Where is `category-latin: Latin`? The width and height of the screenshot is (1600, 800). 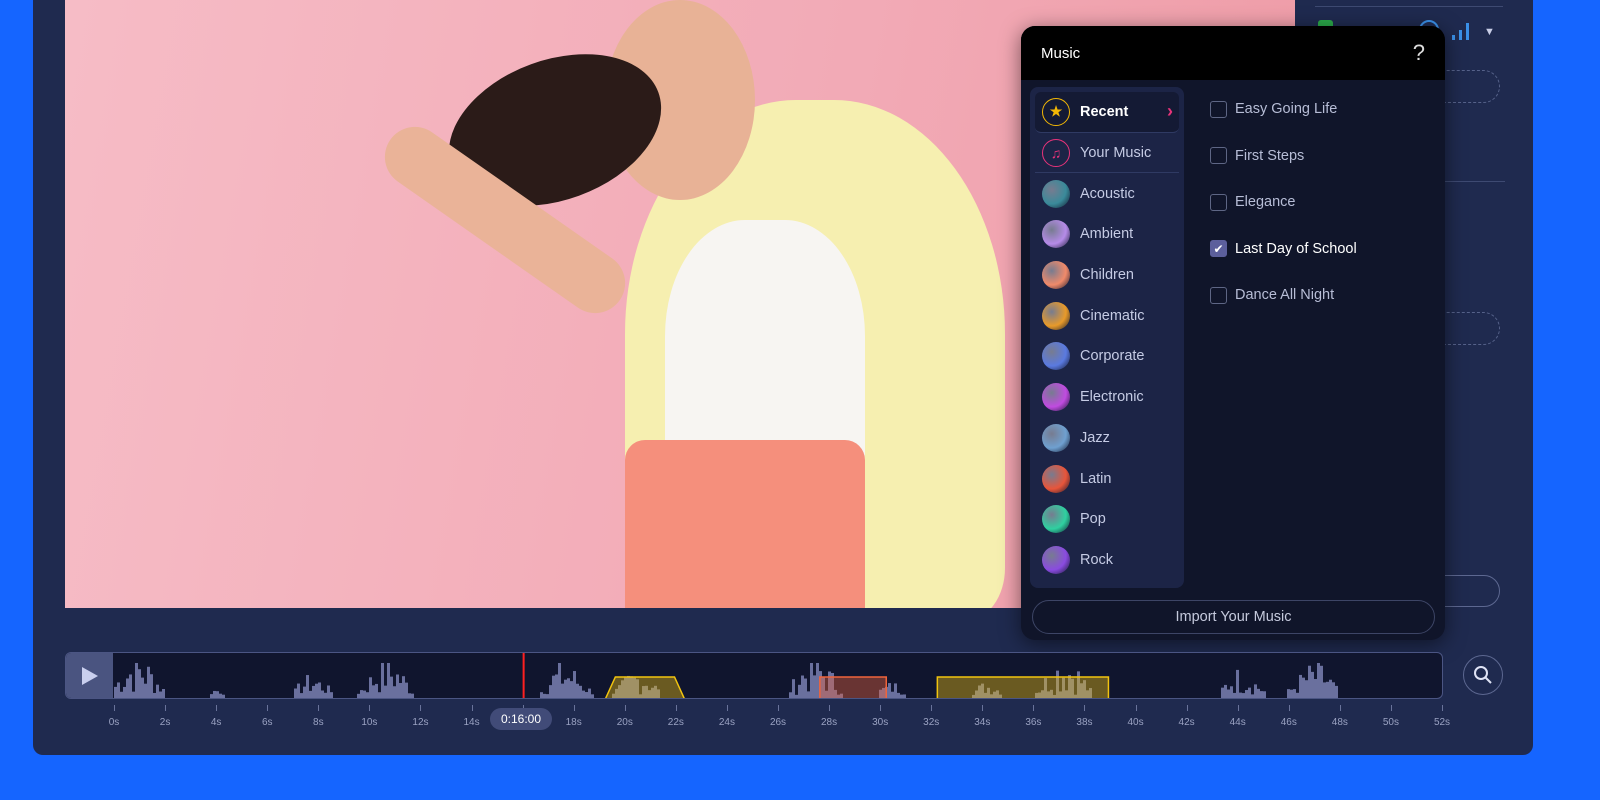
category-latin: Latin is located at coordinates (1107, 478).